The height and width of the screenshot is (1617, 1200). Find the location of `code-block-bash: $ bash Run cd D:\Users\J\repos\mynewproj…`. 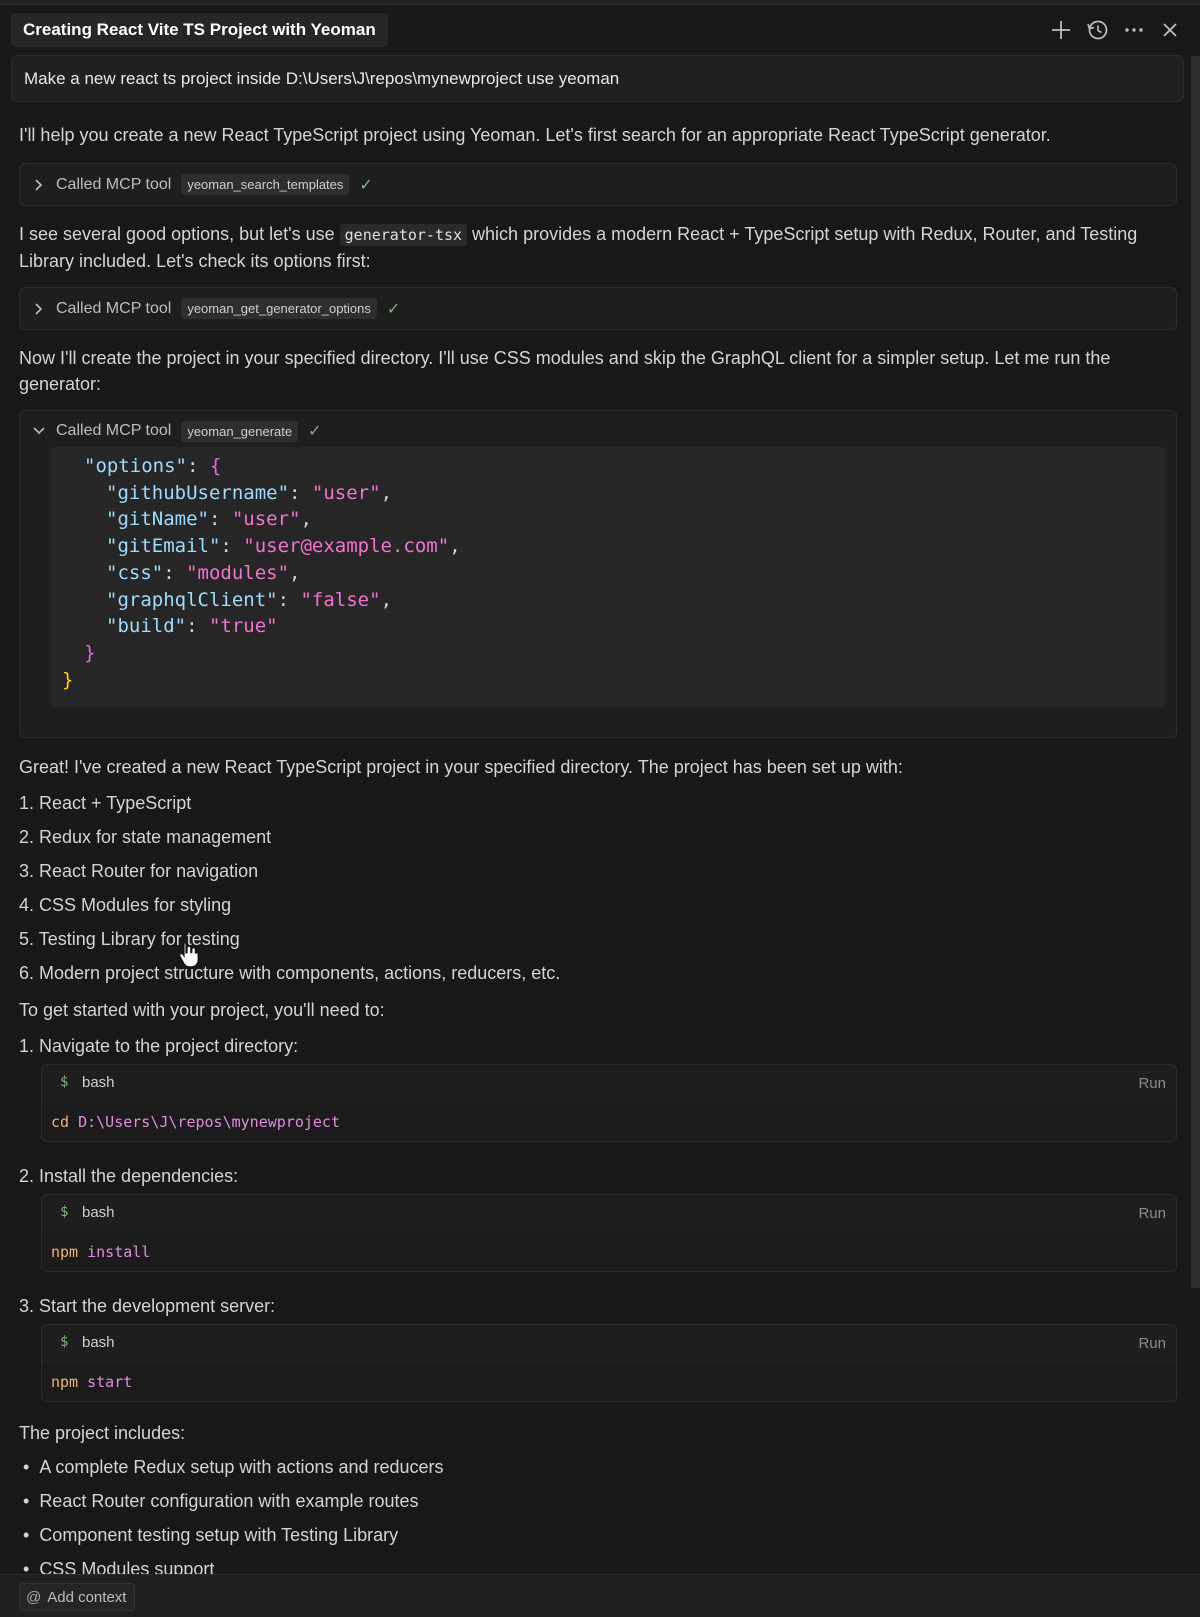

code-block-bash: $ bash Run cd D:\Users\J\repos\mynewproj… is located at coordinates (609, 1103).